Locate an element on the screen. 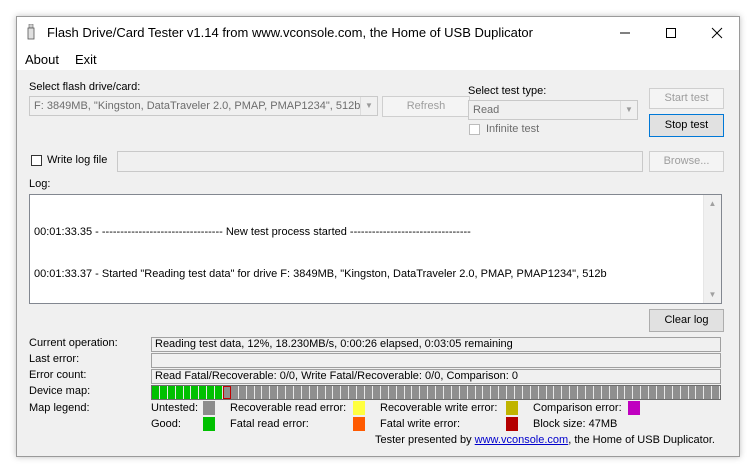 The image size is (753, 473). stop-test-button: Stop test is located at coordinates (686, 125).